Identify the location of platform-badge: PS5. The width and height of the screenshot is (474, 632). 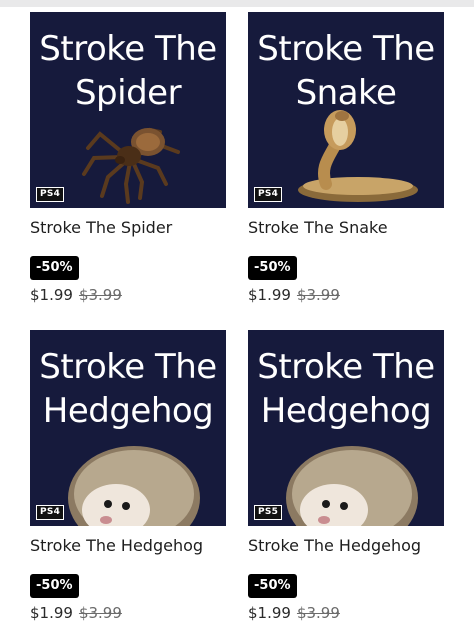
(268, 512).